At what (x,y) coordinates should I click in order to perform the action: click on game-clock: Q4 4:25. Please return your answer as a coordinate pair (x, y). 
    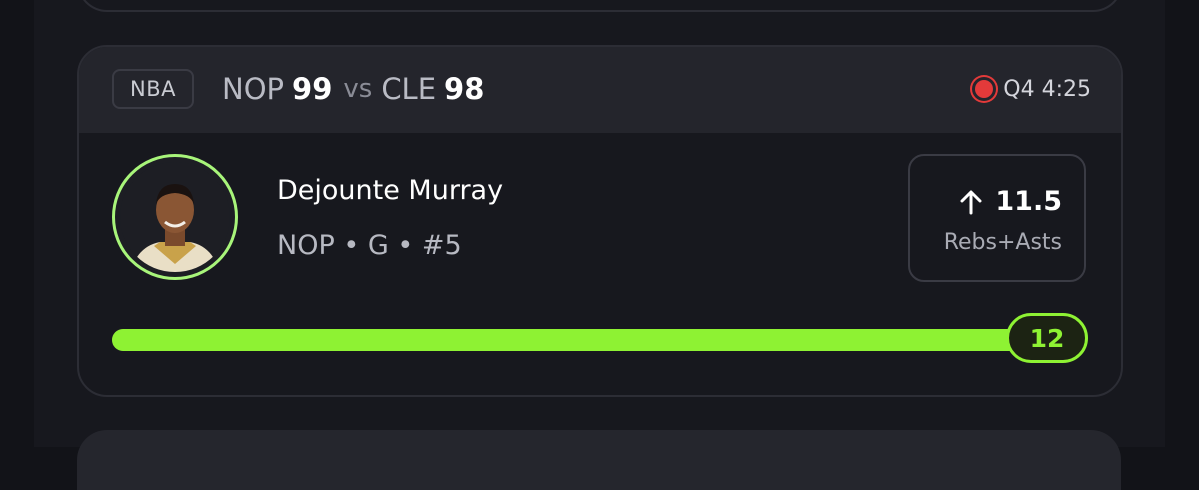
    Looking at the image, I should click on (1047, 89).